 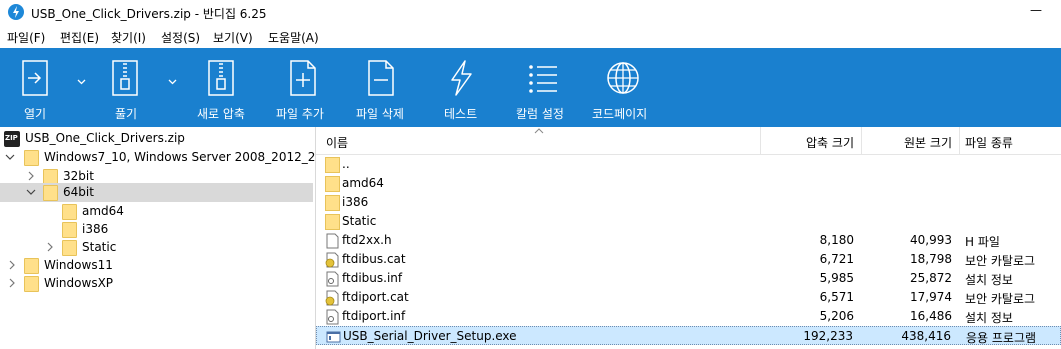 I want to click on list-item-ftd2xx-h: ftd2xx.h 8,180 40,993 H 파일, so click(x=688, y=240).